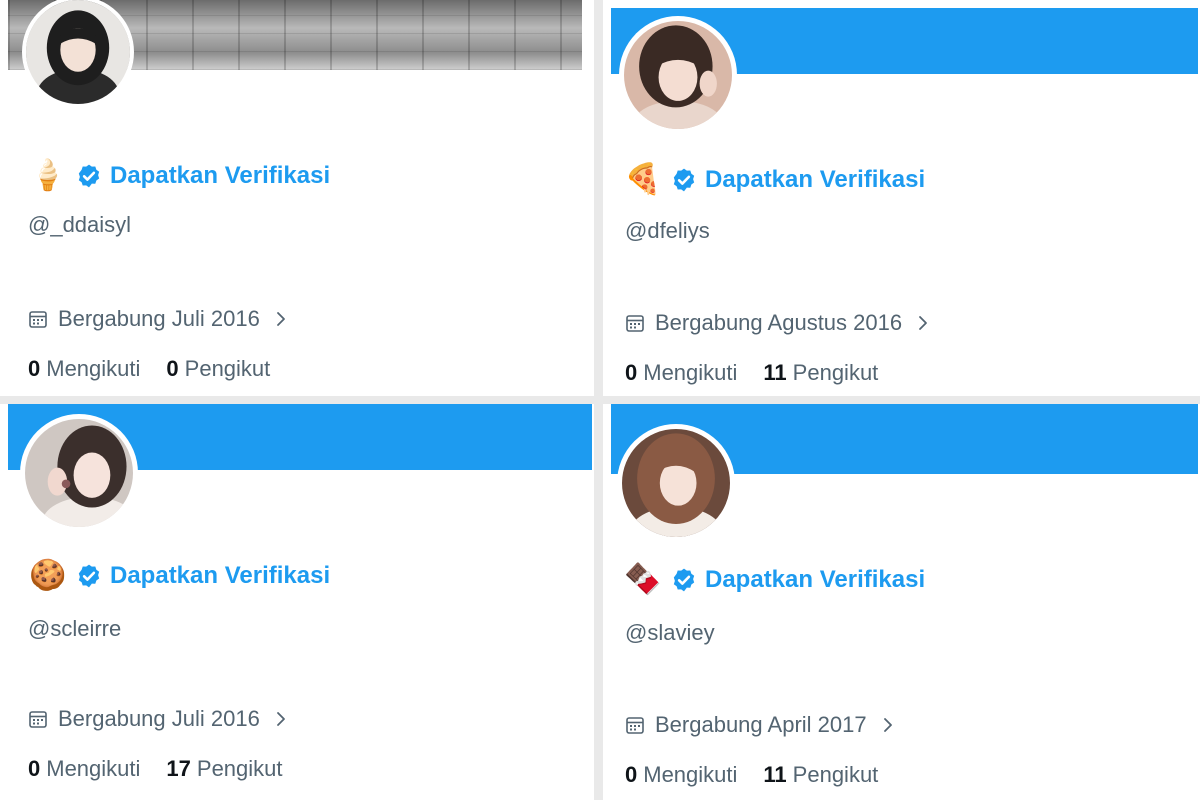 This screenshot has height=800, width=1200. I want to click on display-name-emoji: 🍦, so click(48, 175).